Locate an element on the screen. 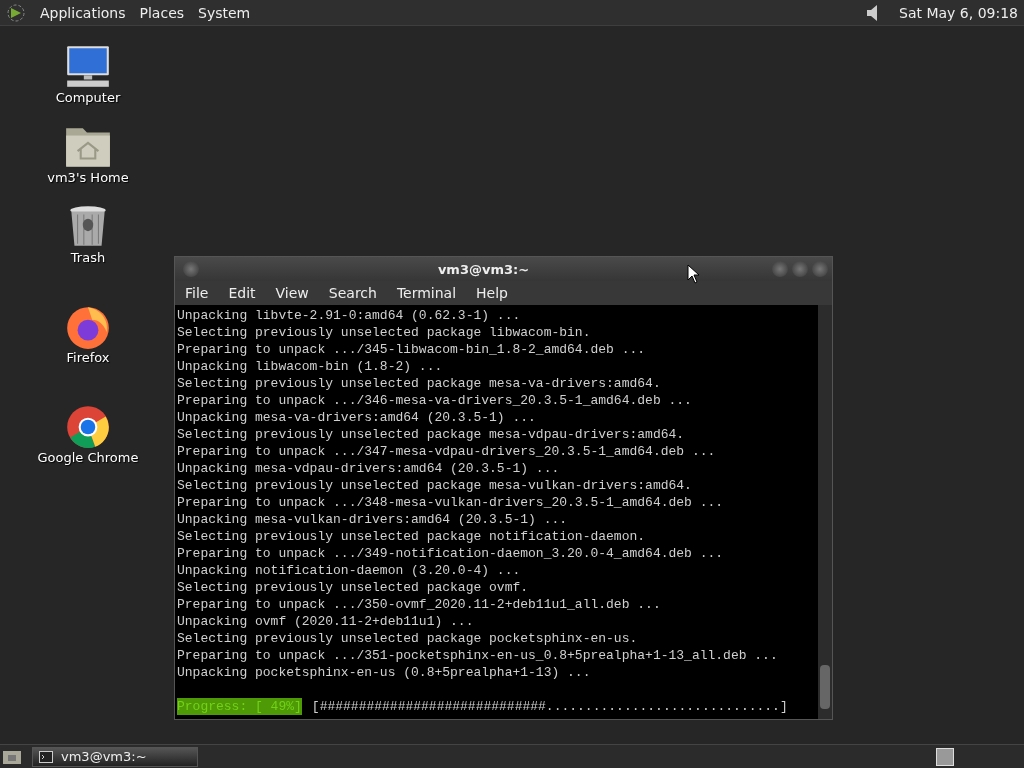  desktop-icon-label: Computer is located at coordinates (88, 97).